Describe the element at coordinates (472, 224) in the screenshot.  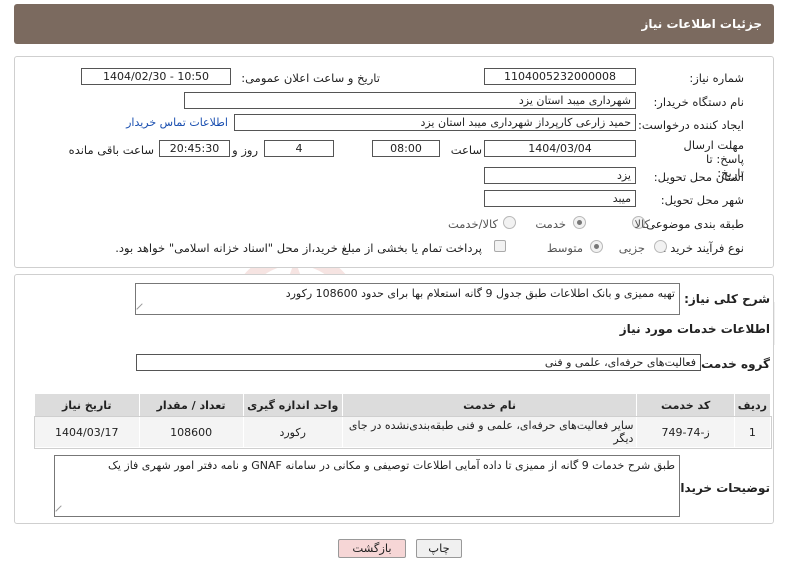
I see `category-goods-service-label: کالا/خدمت` at that location.